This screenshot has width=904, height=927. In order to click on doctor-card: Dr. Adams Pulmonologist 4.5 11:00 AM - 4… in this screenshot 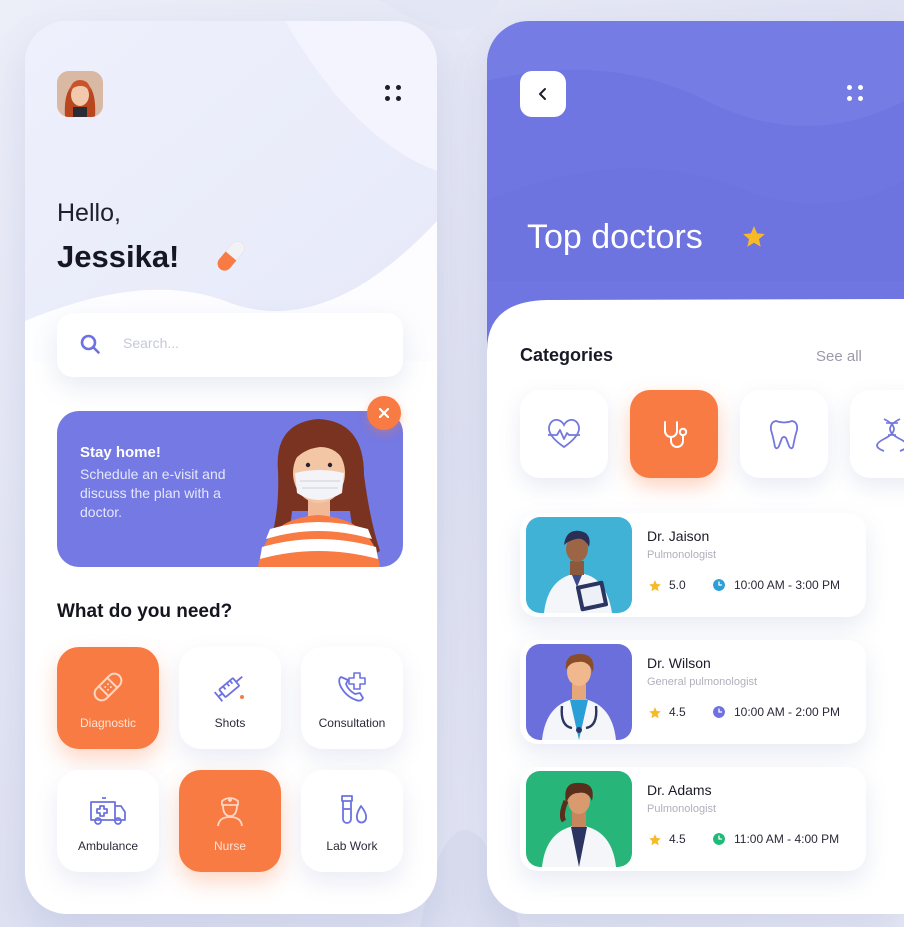, I will do `click(693, 819)`.